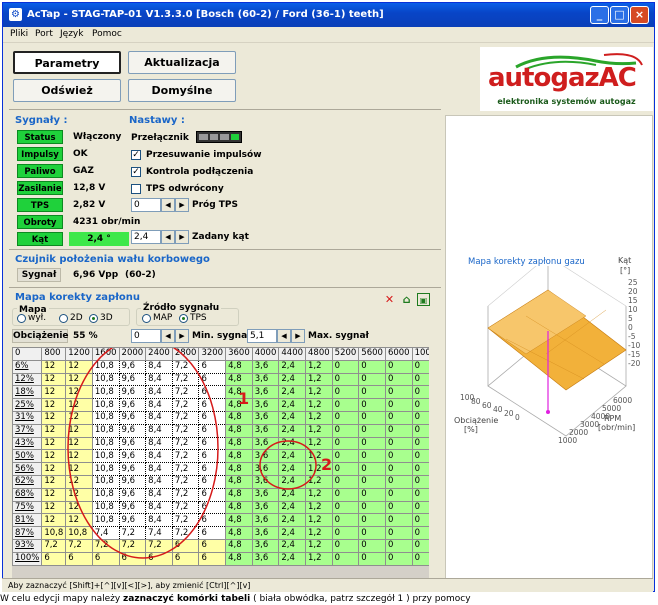 Image resolution: width=658 pixels, height=605 pixels. Describe the element at coordinates (27, 545) in the screenshot. I see `load-header: 93%` at that location.